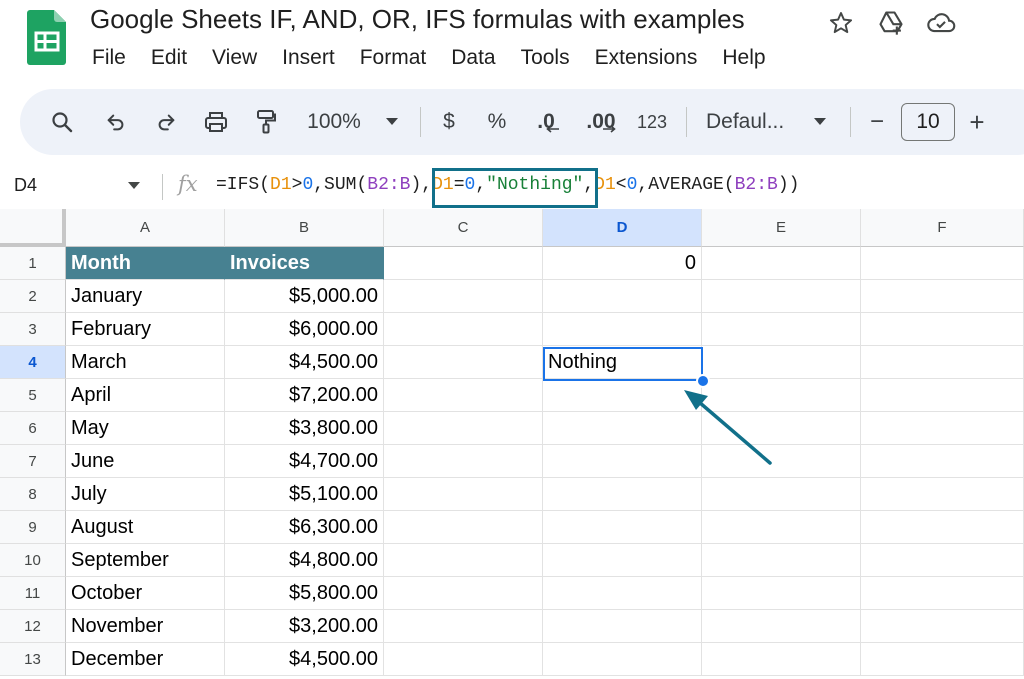 The image size is (1024, 679). Describe the element at coordinates (942, 461) in the screenshot. I see `cell-f7` at that location.